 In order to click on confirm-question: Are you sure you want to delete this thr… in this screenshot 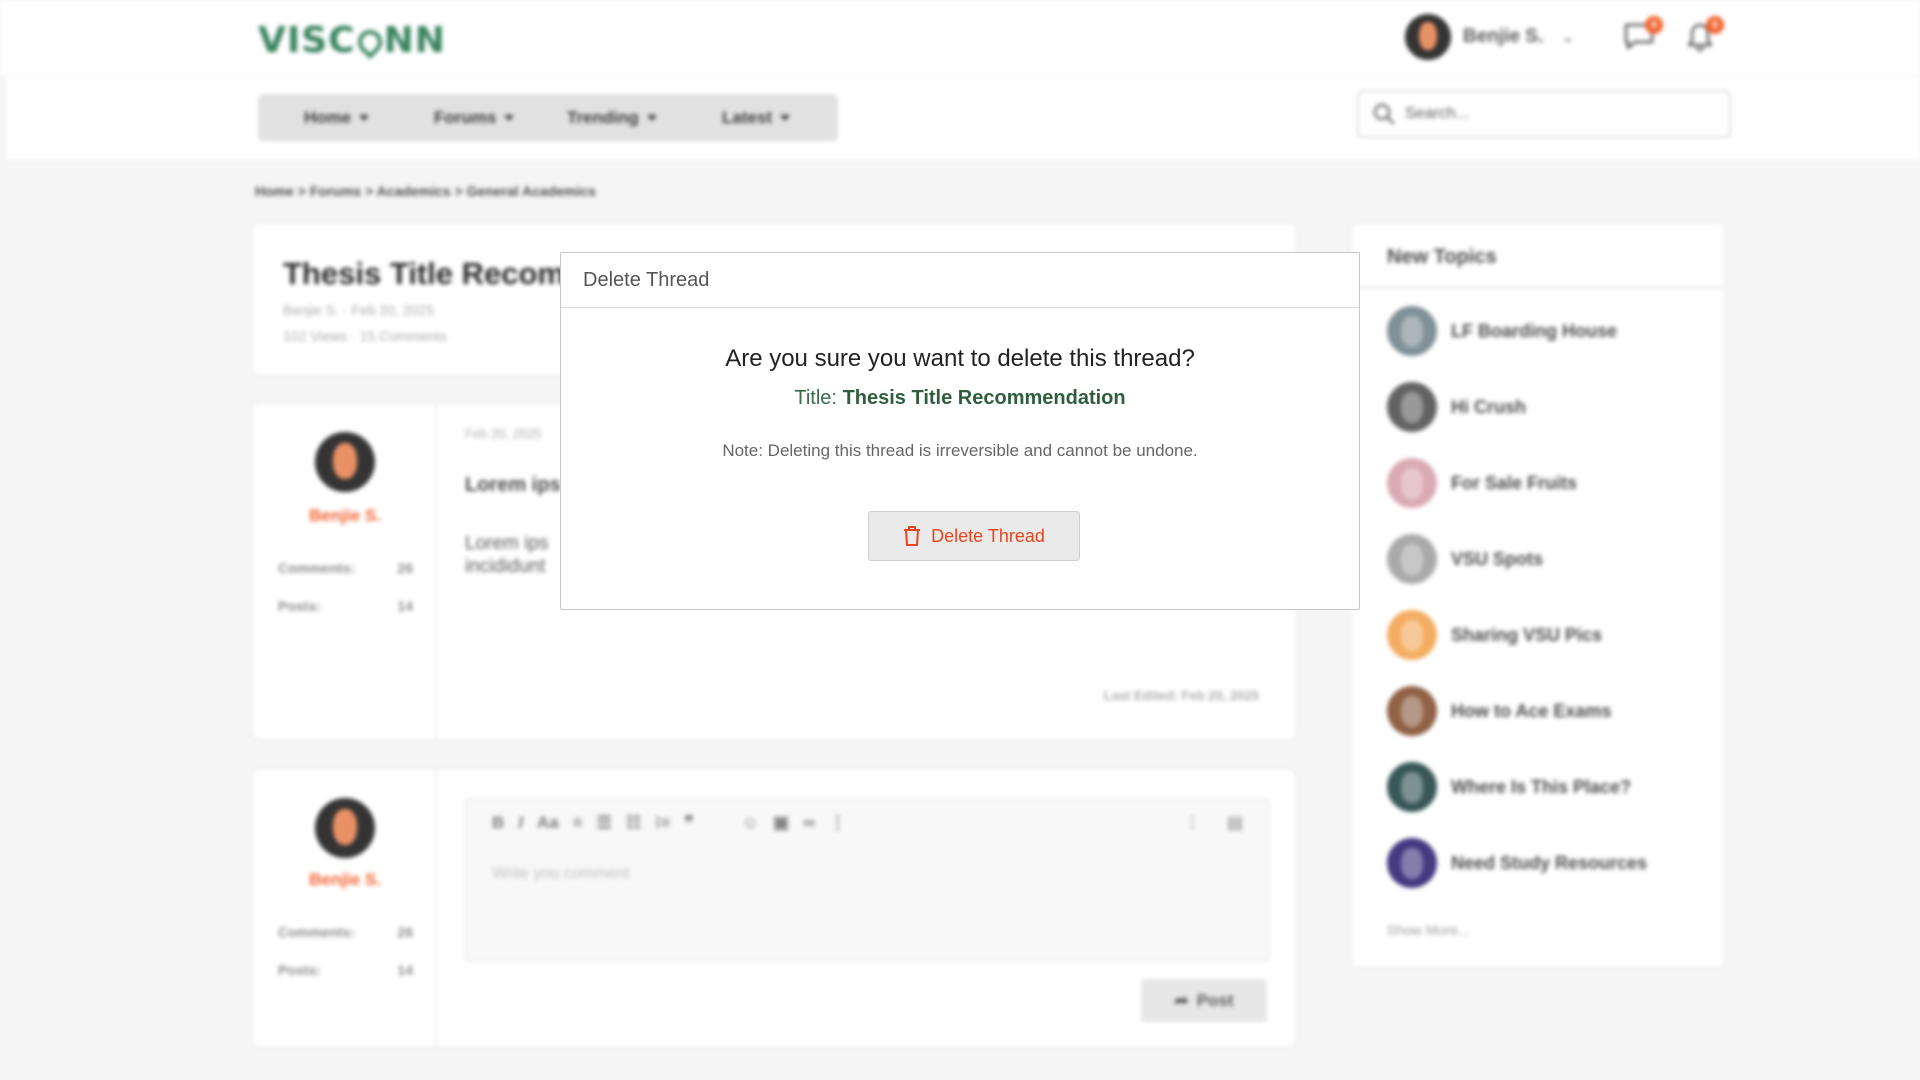, I will do `click(960, 358)`.